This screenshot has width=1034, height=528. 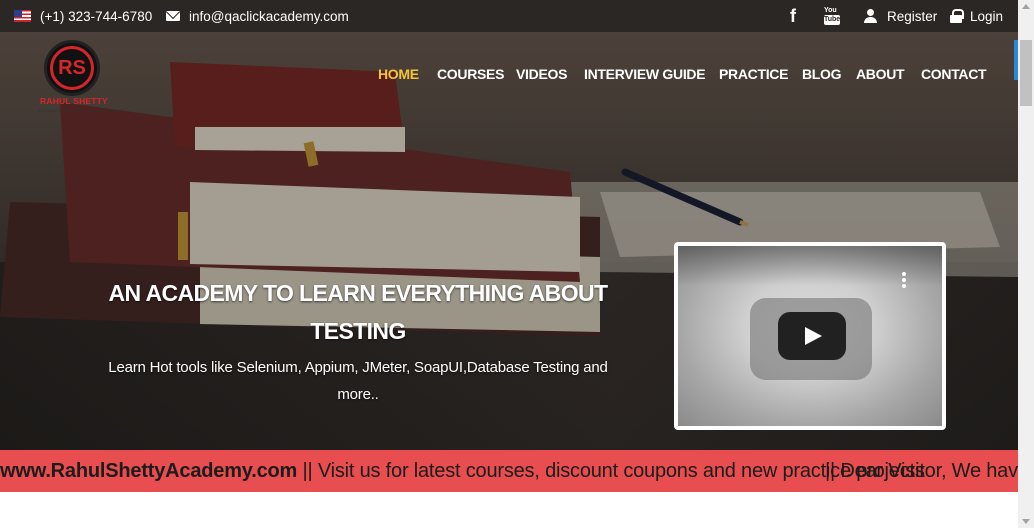 What do you see at coordinates (822, 74) in the screenshot?
I see `nav-blog: BLOG` at bounding box center [822, 74].